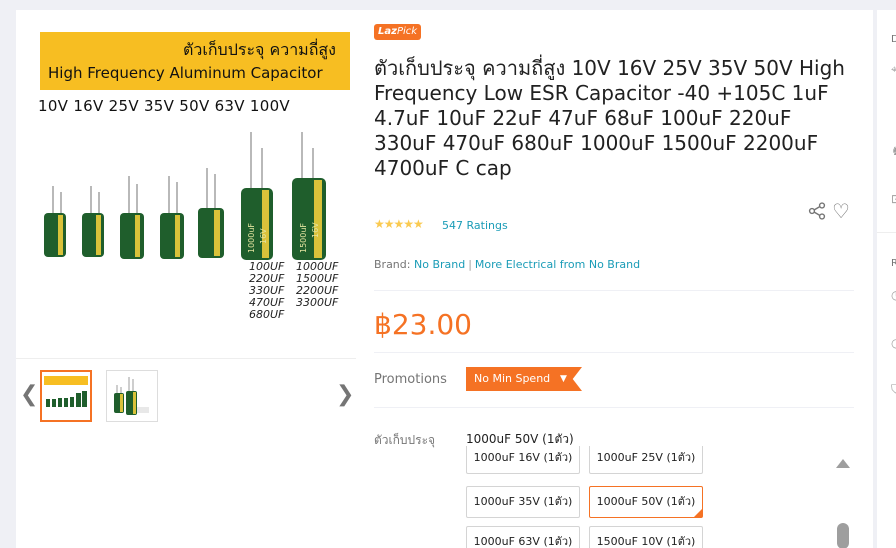 This screenshot has height=548, width=896. What do you see at coordinates (259, 49) in the screenshot?
I see `banner-thai-text: ตัวเก็บประจุ ความถี่สูง` at bounding box center [259, 49].